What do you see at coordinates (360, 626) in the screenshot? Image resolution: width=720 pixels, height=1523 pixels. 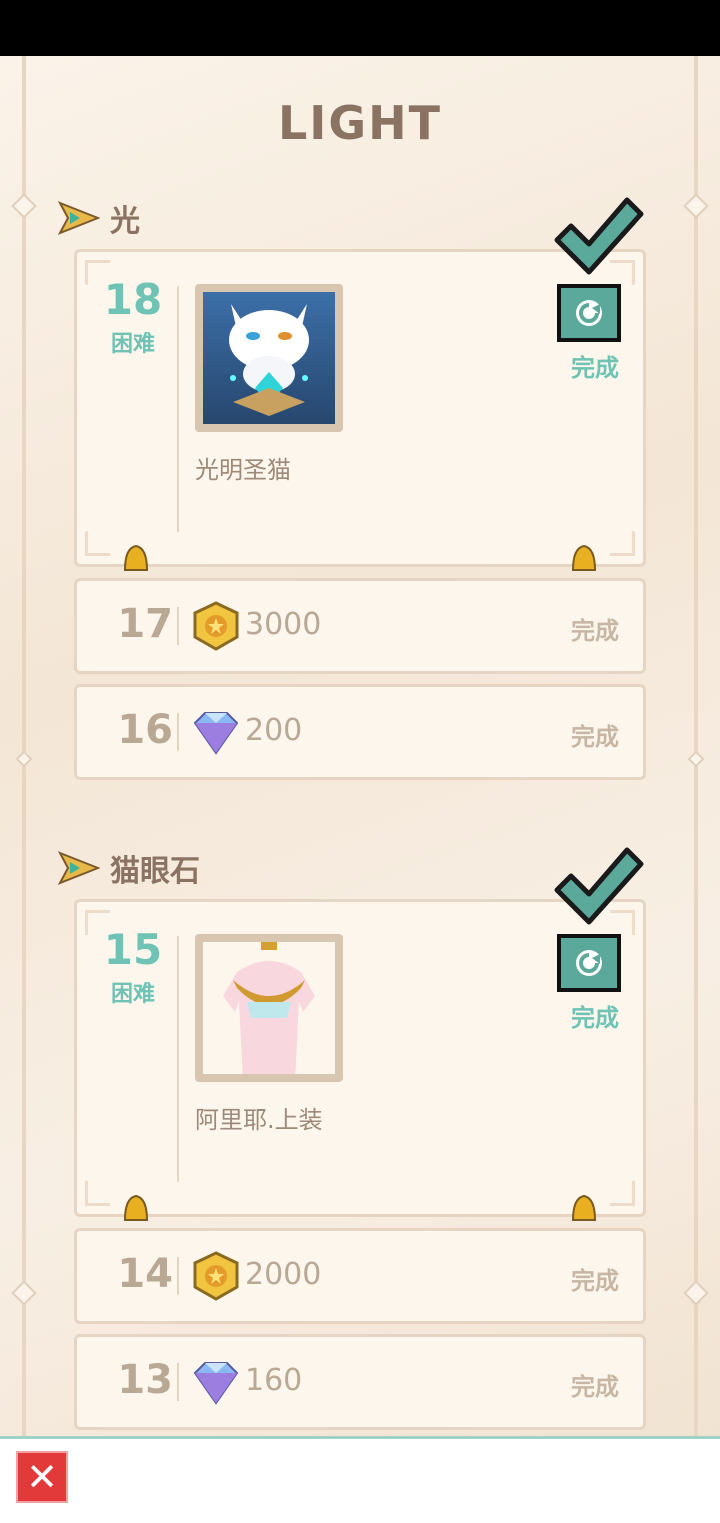 I see `reward-row: 17 3000 完成` at bounding box center [360, 626].